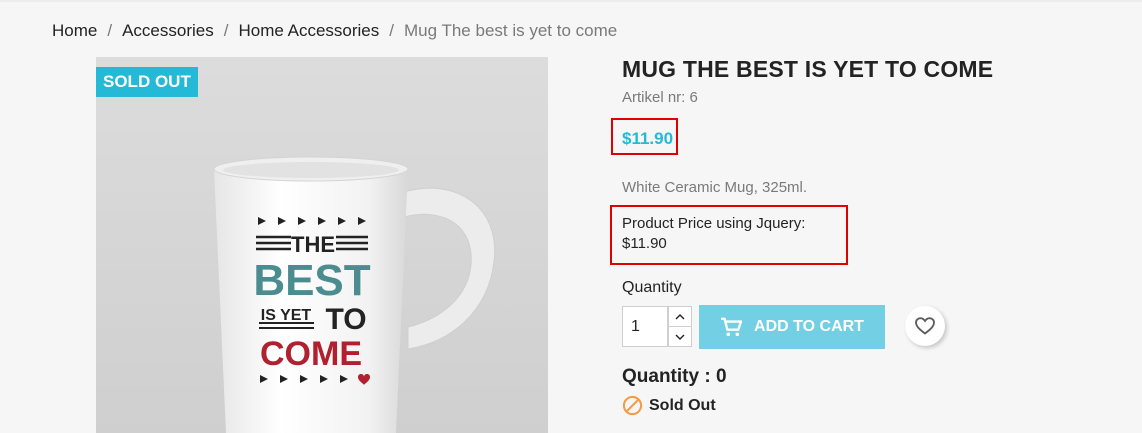 The width and height of the screenshot is (1142, 433). I want to click on product-short-description: White Ceramic Mug, 325ml., so click(715, 187).